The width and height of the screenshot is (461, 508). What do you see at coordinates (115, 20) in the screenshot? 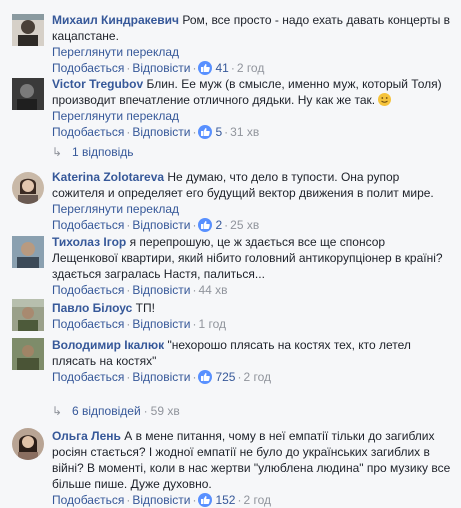
I see `comment-author: Михаил Киндракевич` at bounding box center [115, 20].